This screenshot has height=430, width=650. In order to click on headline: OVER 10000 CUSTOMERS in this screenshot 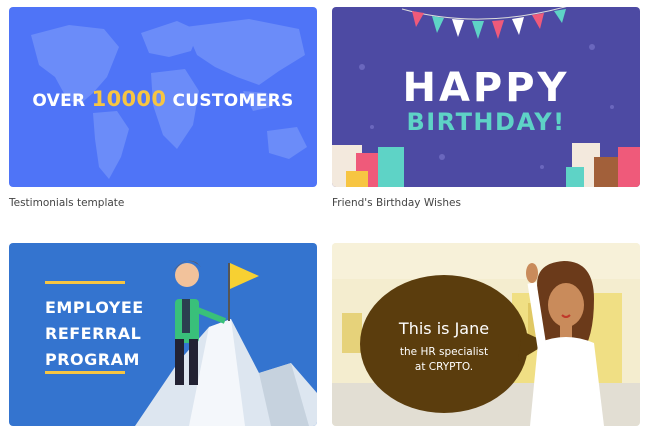, I will do `click(163, 99)`.